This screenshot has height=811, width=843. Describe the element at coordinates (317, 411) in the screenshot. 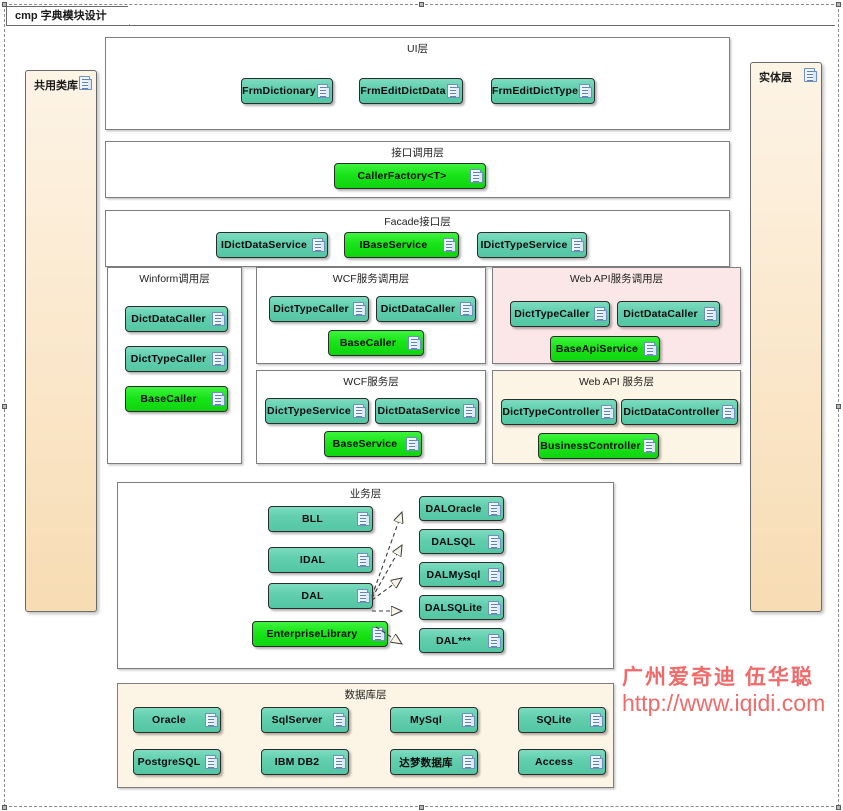

I see `node-dicttypeservice-wcf: DictTypeService` at that location.